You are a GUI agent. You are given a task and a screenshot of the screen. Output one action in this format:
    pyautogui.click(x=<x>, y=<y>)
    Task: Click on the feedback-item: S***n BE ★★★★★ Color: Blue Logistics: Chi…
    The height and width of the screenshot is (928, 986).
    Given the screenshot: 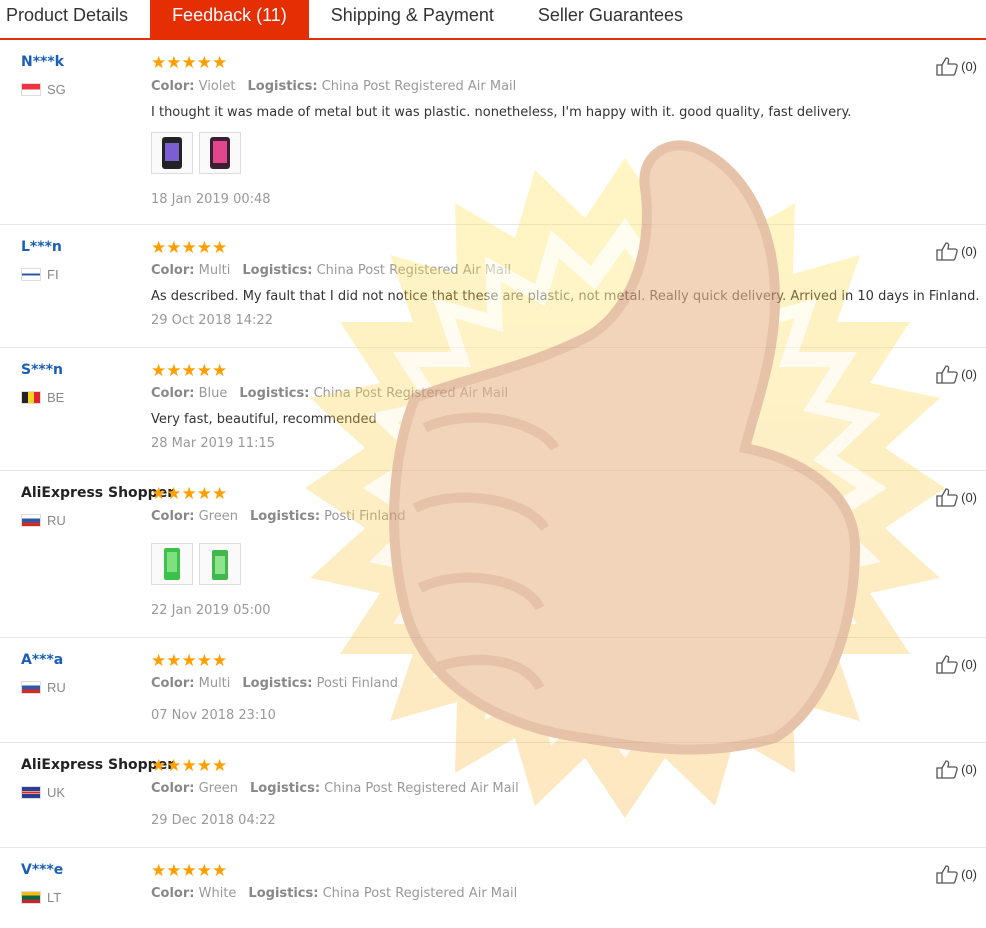 What is the action you would take?
    pyautogui.click(x=493, y=409)
    